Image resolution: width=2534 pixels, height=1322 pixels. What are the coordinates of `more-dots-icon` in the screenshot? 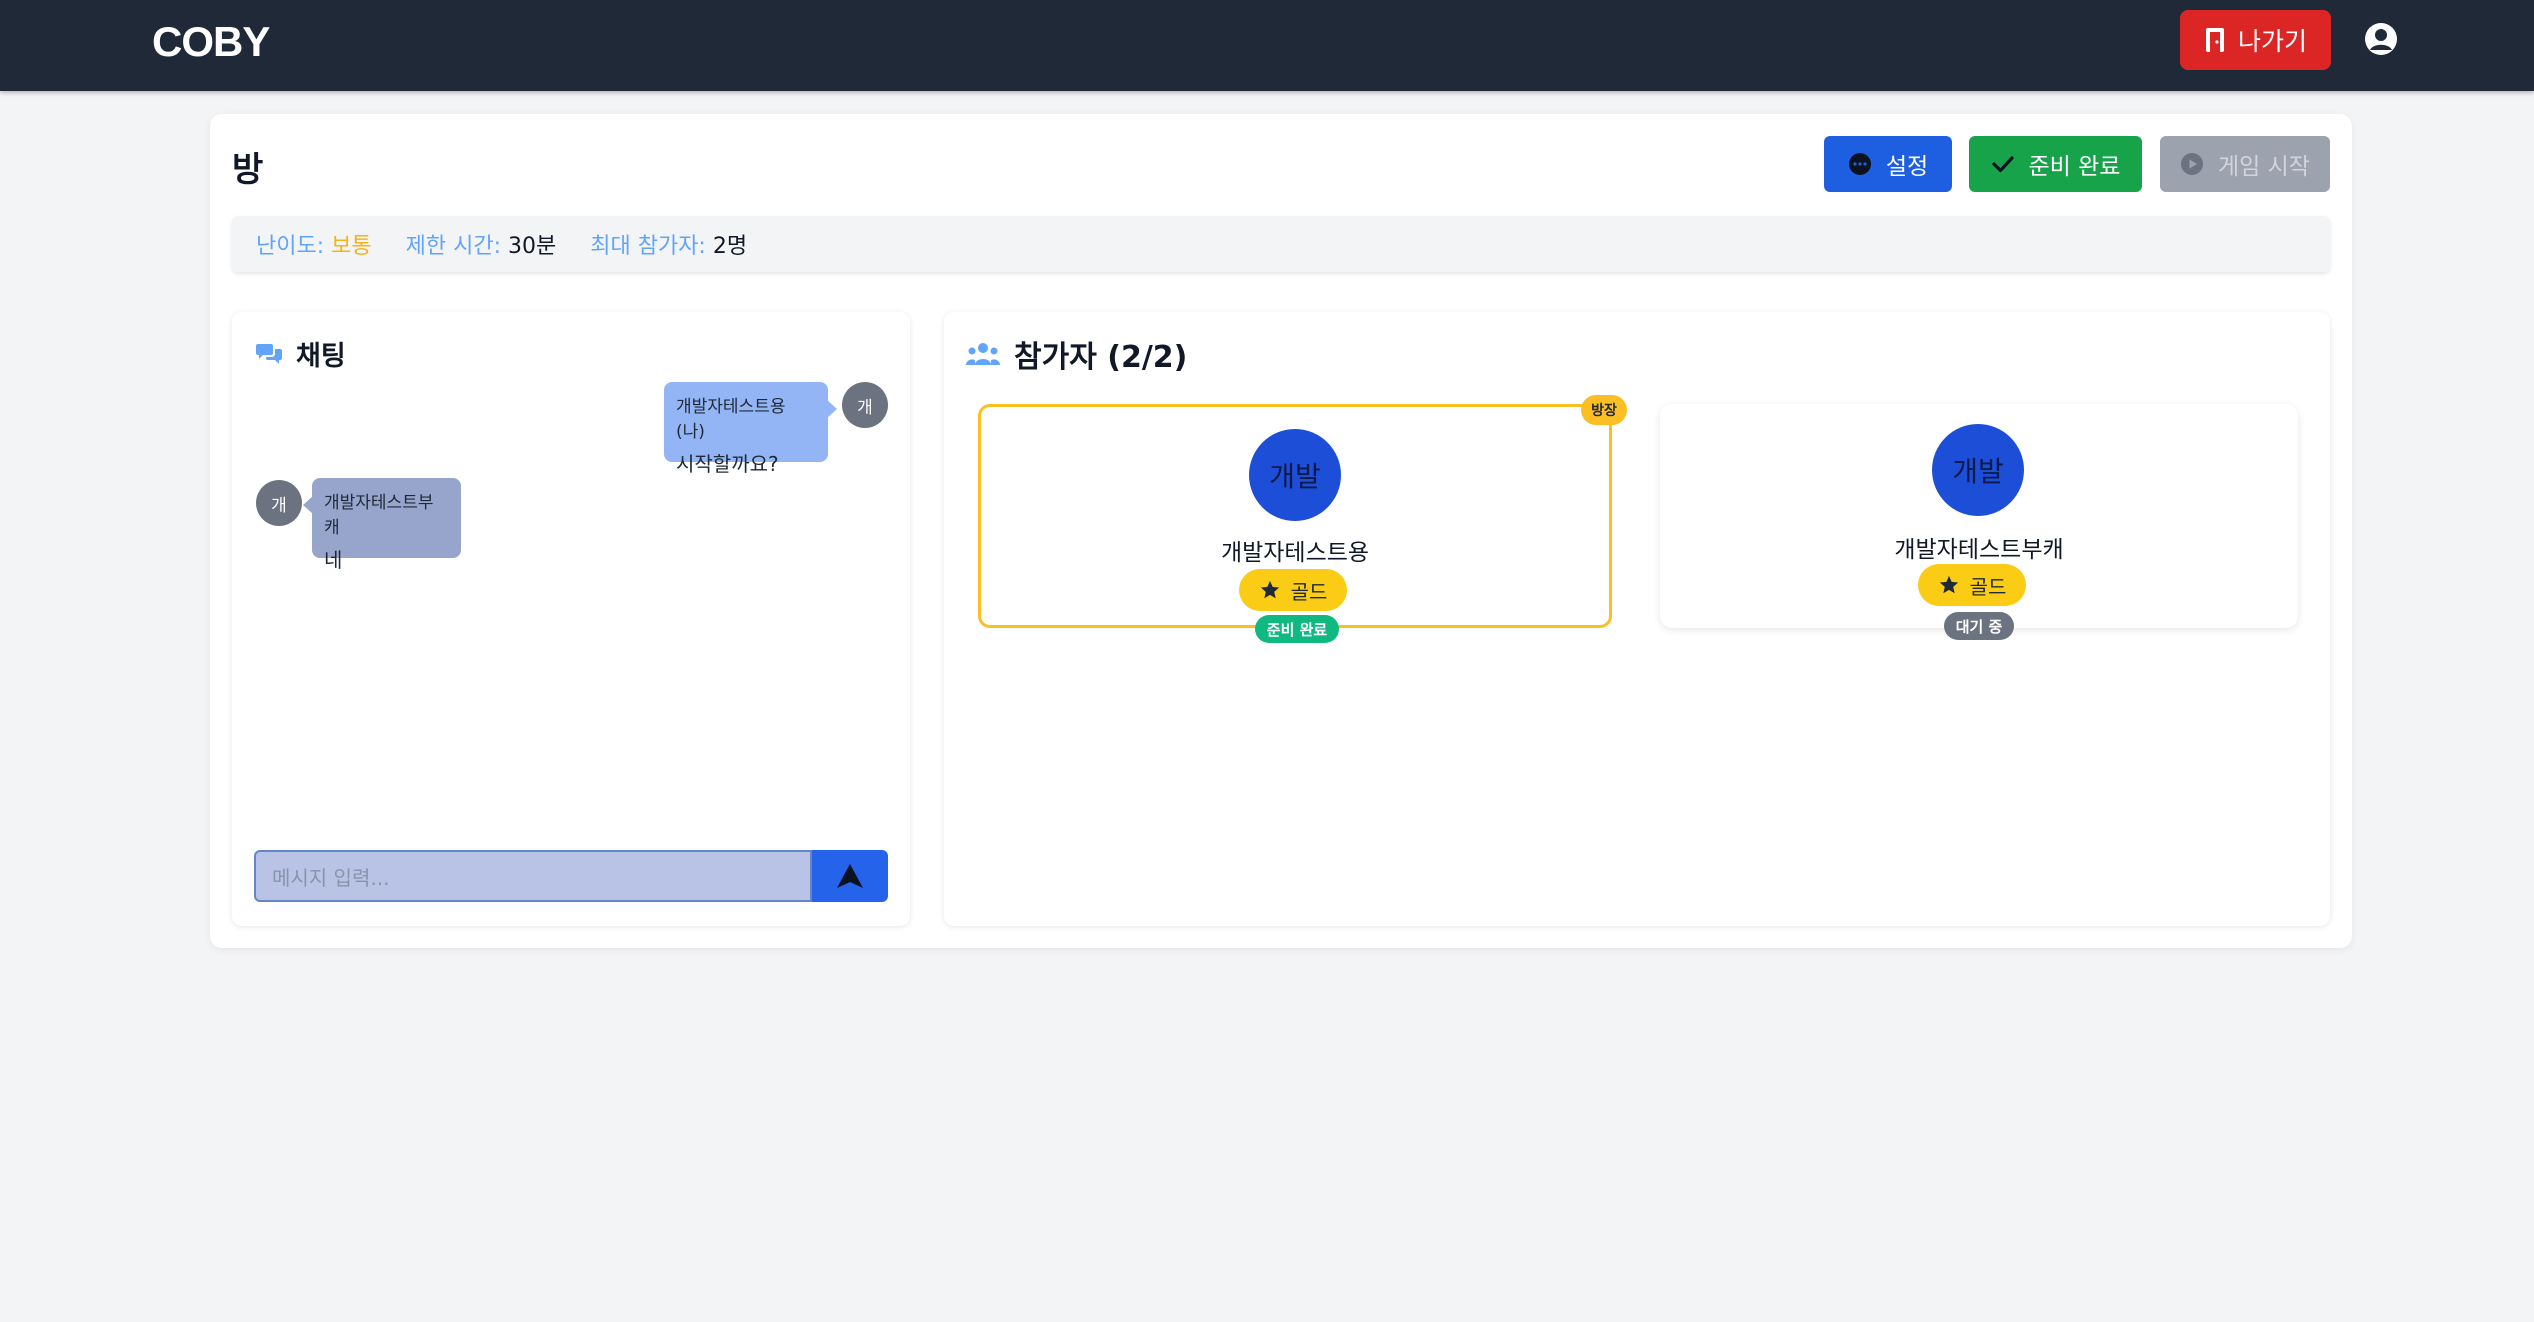 It's located at (1859, 164).